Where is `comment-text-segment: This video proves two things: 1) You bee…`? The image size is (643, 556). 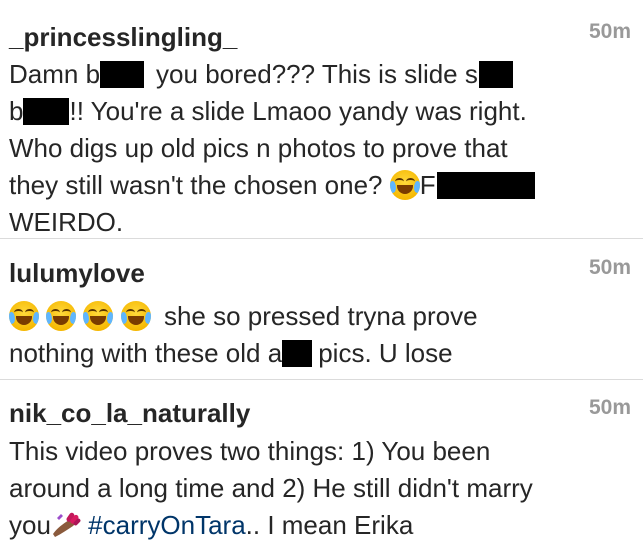
comment-text-segment: This video proves two things: 1) You bee… is located at coordinates (250, 451).